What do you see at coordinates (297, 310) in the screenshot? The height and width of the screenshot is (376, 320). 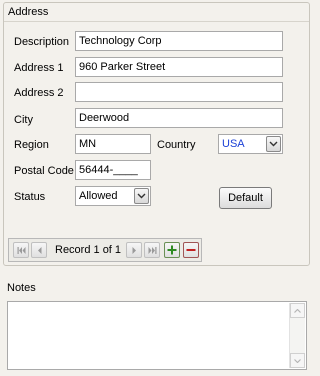 I see `scroll-up-icon` at bounding box center [297, 310].